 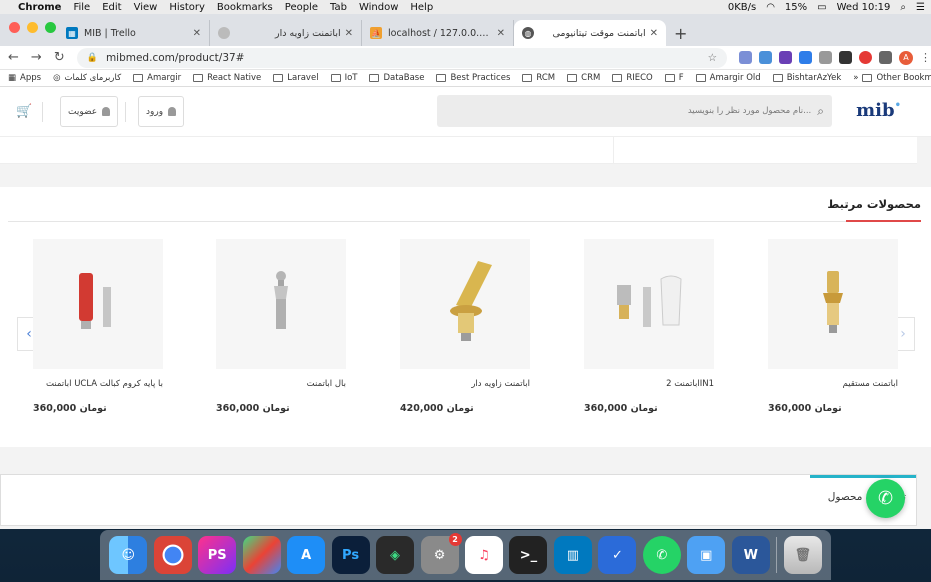 What do you see at coordinates (421, 7) in the screenshot?
I see `menu-help: Help` at bounding box center [421, 7].